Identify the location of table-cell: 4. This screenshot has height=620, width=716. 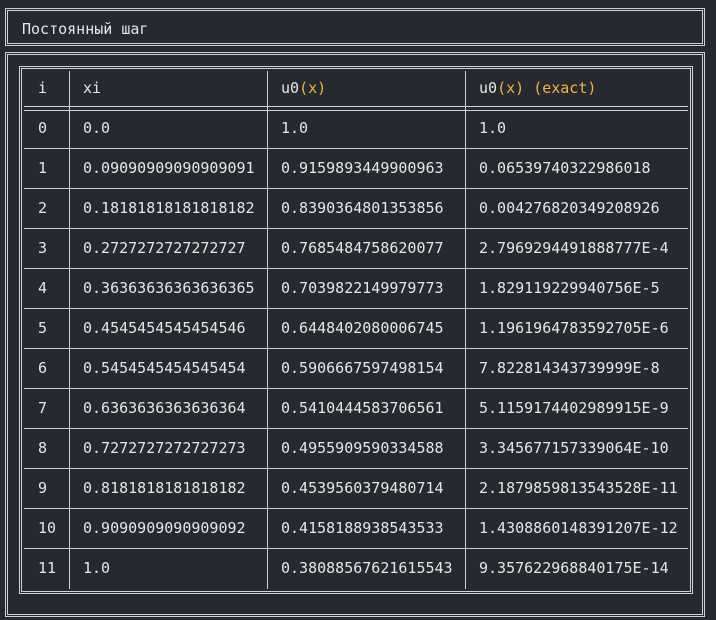
(43, 288).